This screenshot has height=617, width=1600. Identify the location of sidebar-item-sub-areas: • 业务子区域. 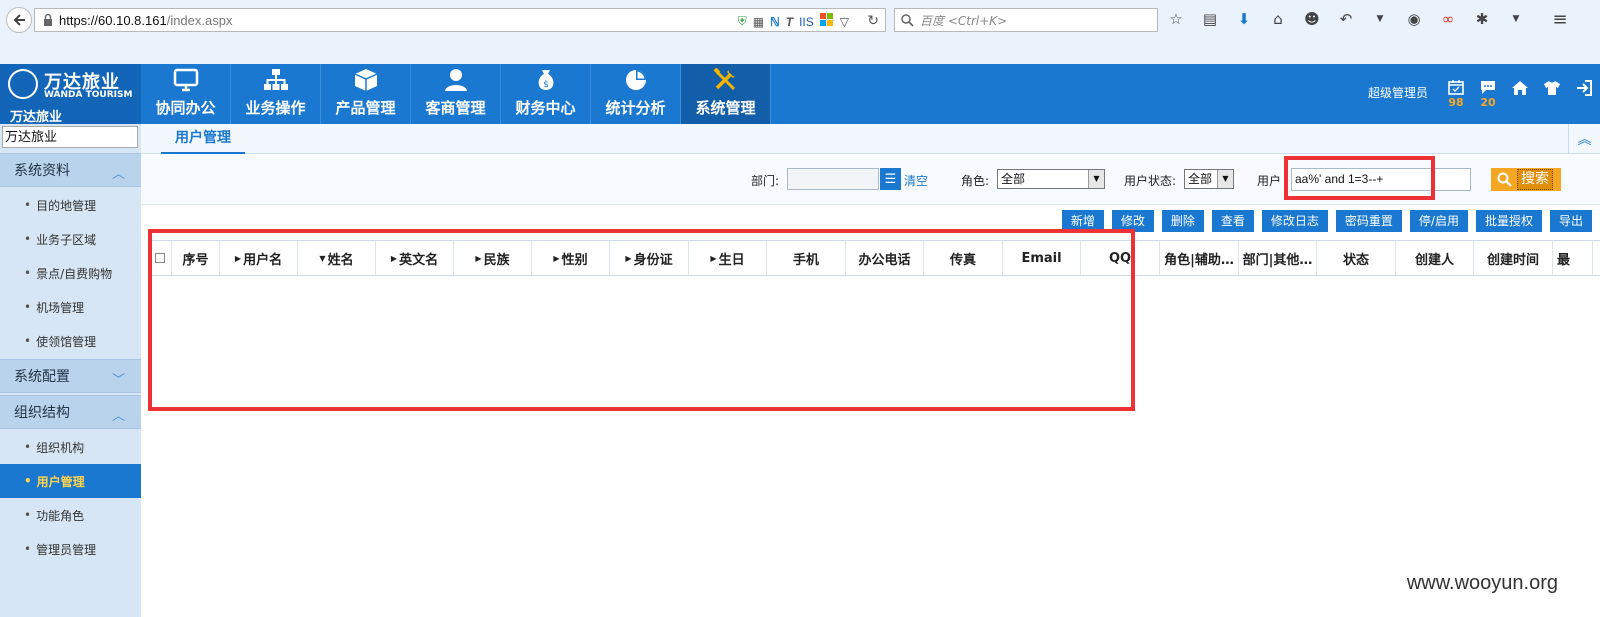
(70, 239).